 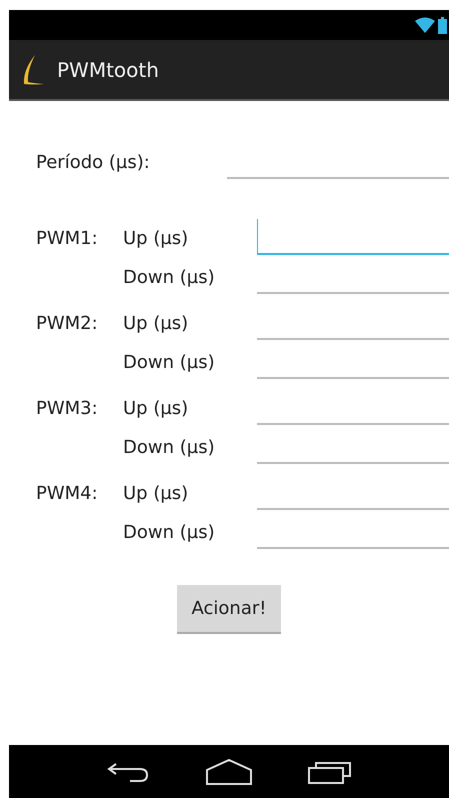 What do you see at coordinates (330, 772) in the screenshot?
I see `recent-apps-icon` at bounding box center [330, 772].